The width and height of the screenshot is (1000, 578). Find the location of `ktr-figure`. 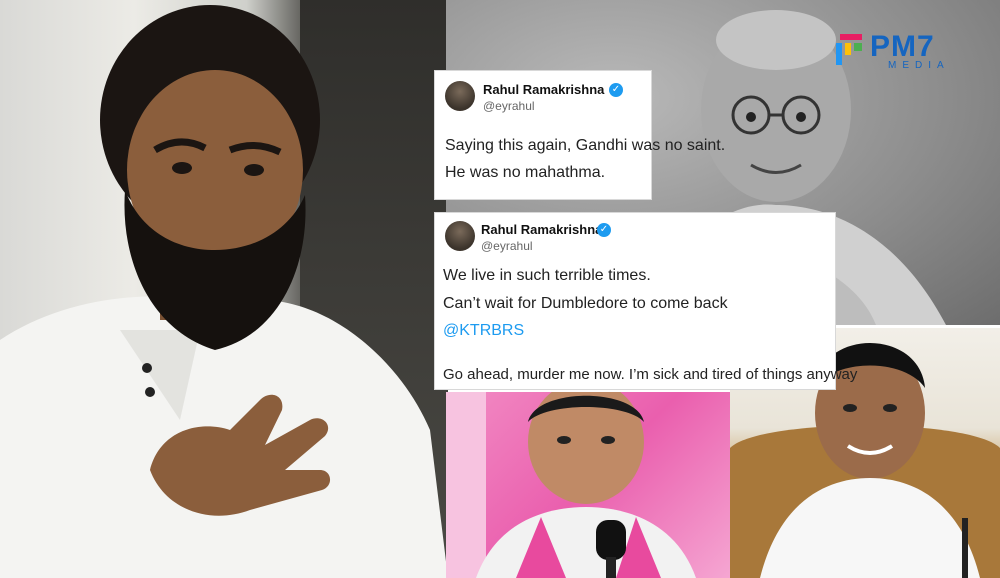

ktr-figure is located at coordinates (571, 485).